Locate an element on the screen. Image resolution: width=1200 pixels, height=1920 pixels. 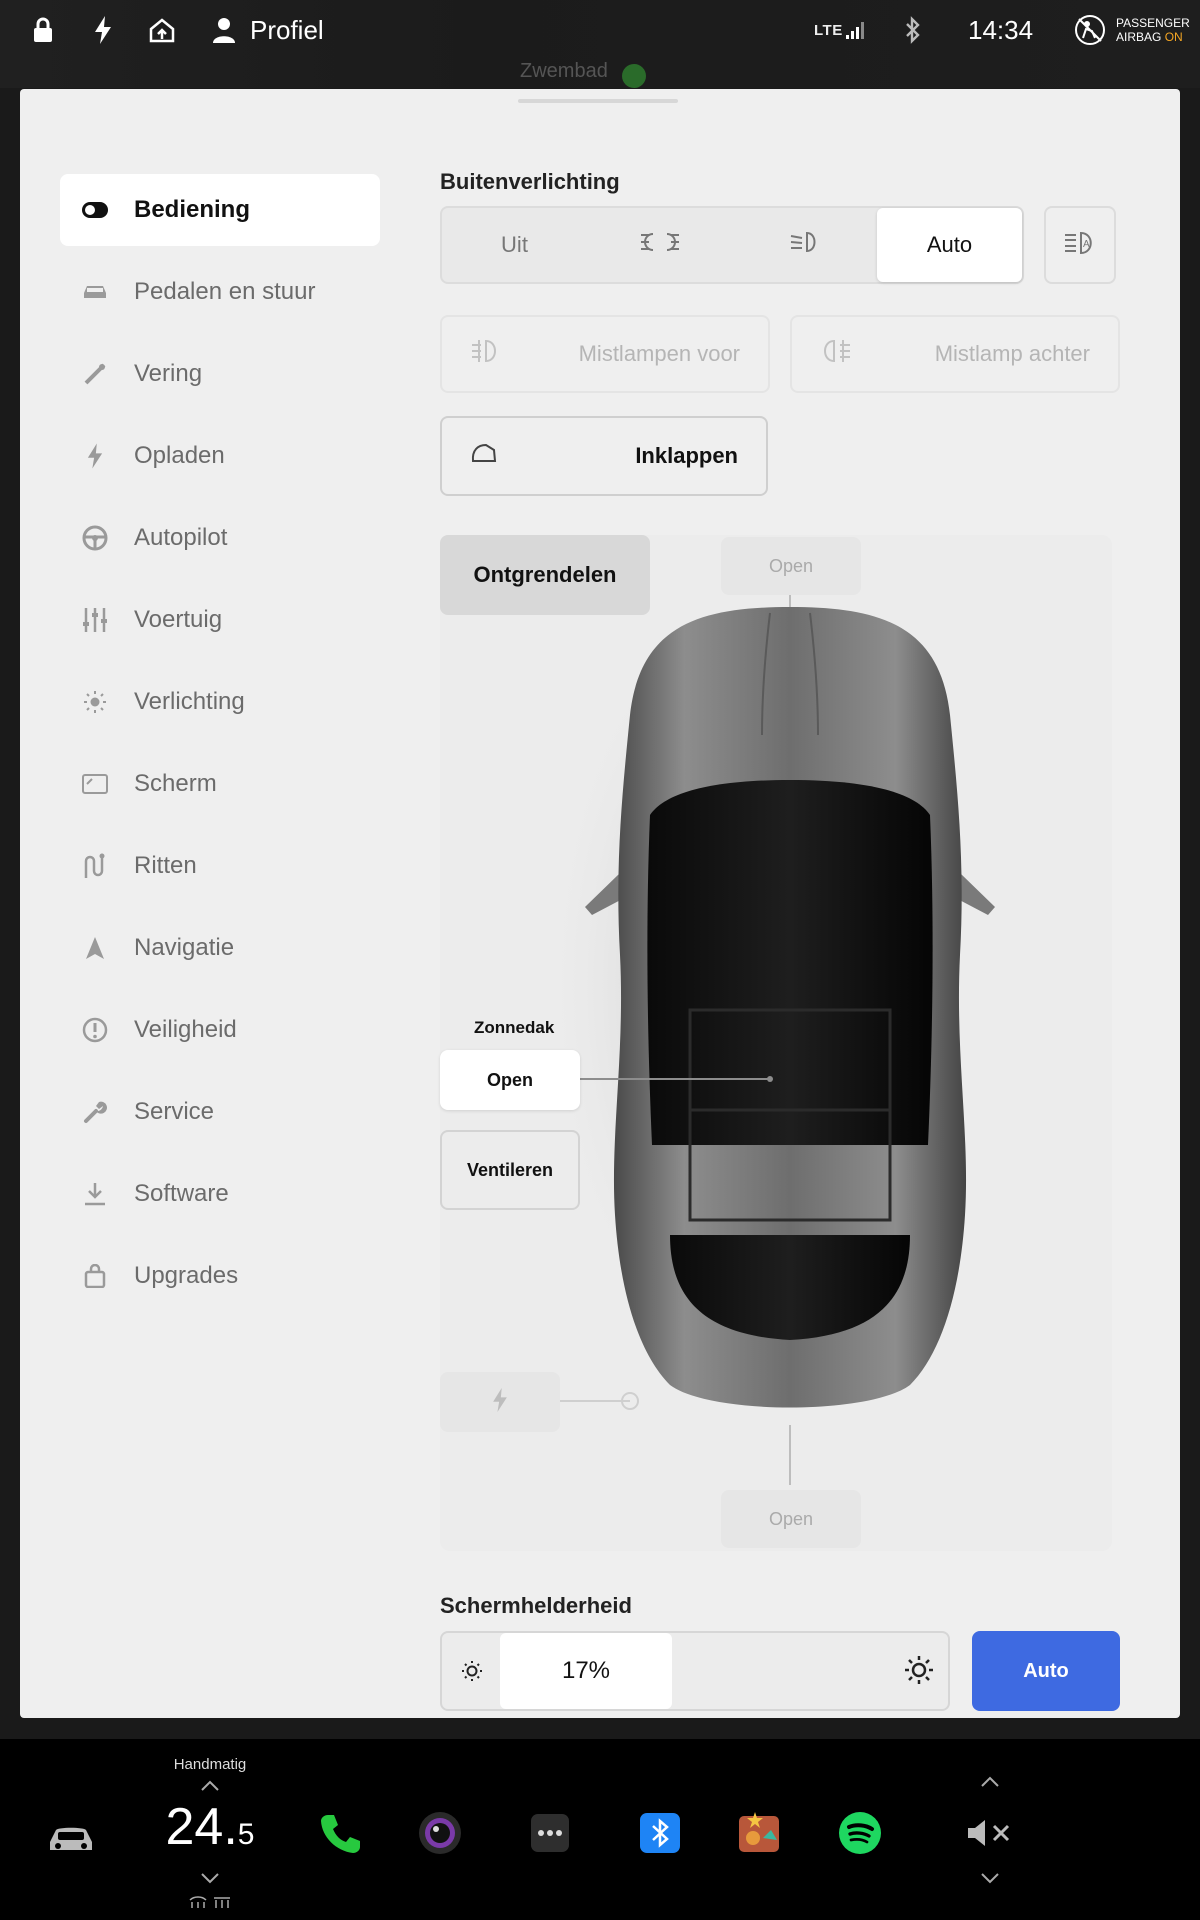
temp-decimal: 5 is located at coordinates (246, 1834).